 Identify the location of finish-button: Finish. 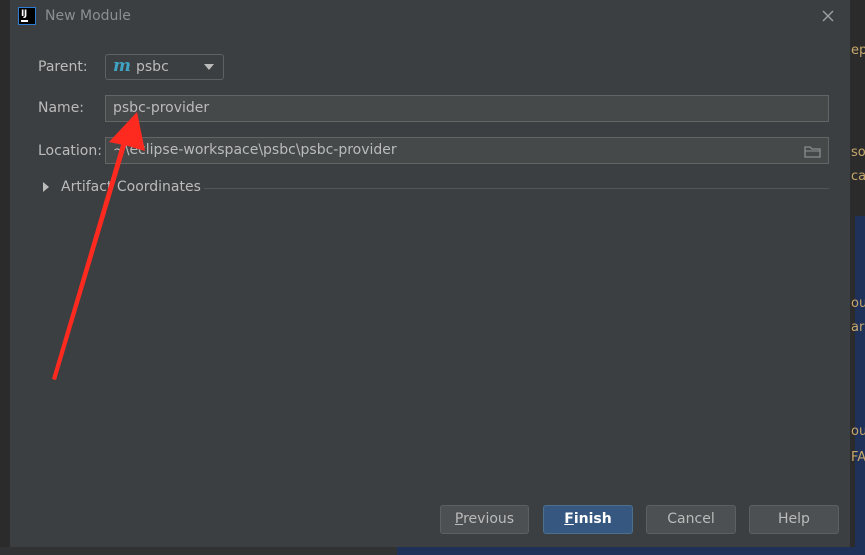
(588, 519).